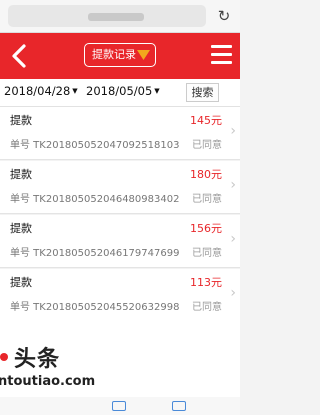 This screenshot has height=415, width=320. What do you see at coordinates (4, 357) in the screenshot?
I see `logo-dot-icon` at bounding box center [4, 357].